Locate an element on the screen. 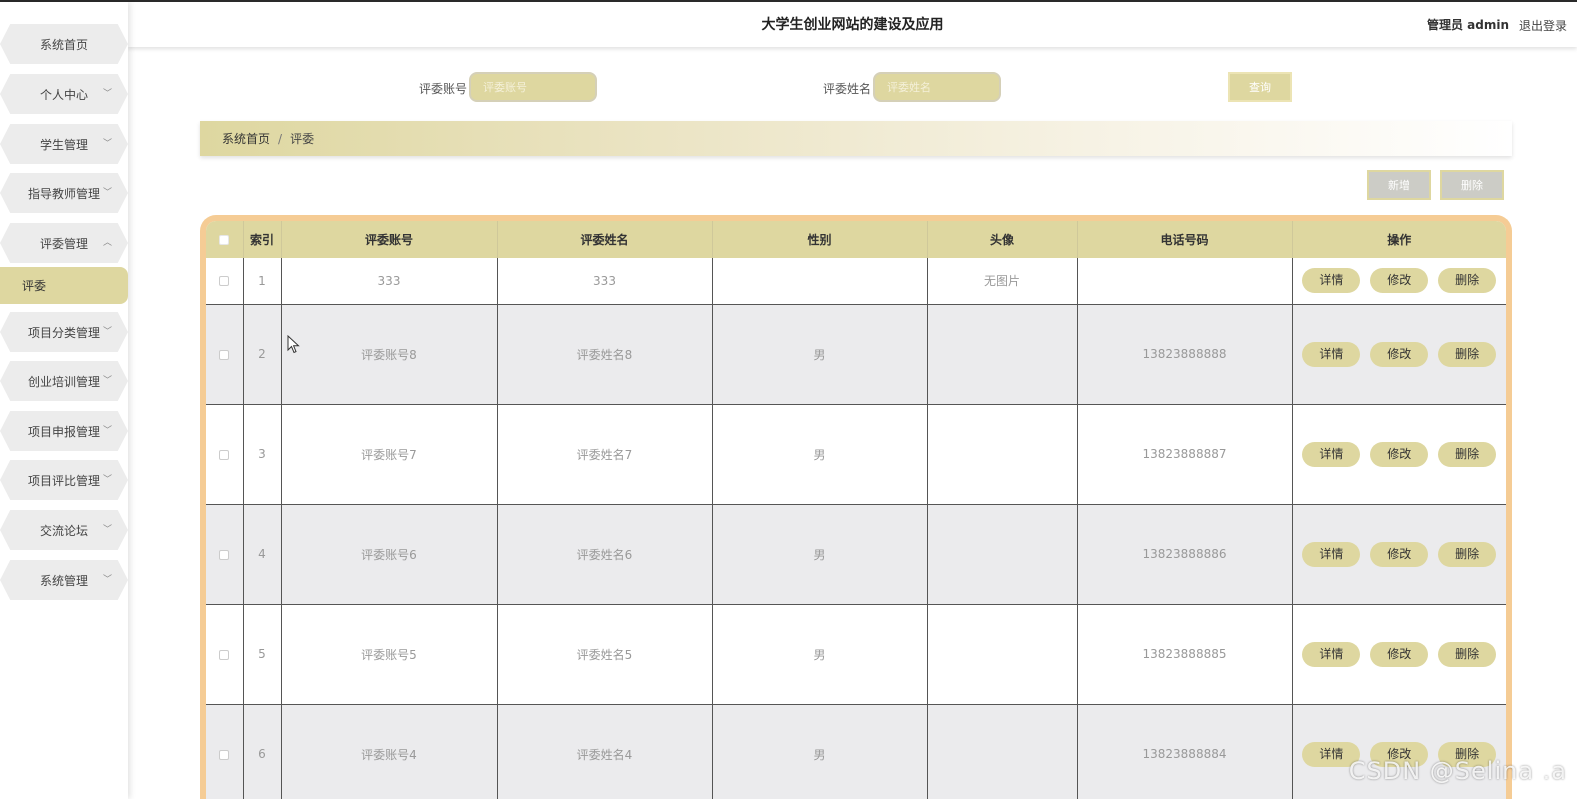  cell-phone: 13823888885 is located at coordinates (1185, 654).